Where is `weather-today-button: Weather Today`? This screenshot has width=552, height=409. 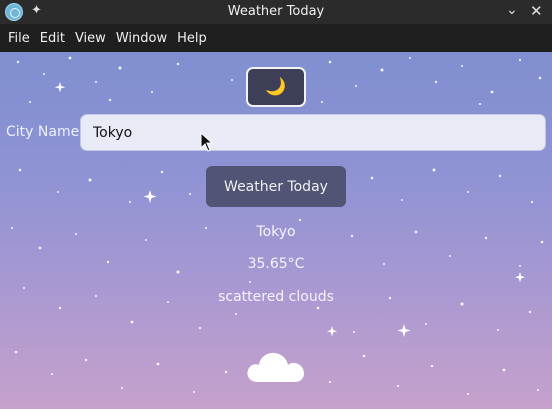
weather-today-button: Weather Today is located at coordinates (276, 186).